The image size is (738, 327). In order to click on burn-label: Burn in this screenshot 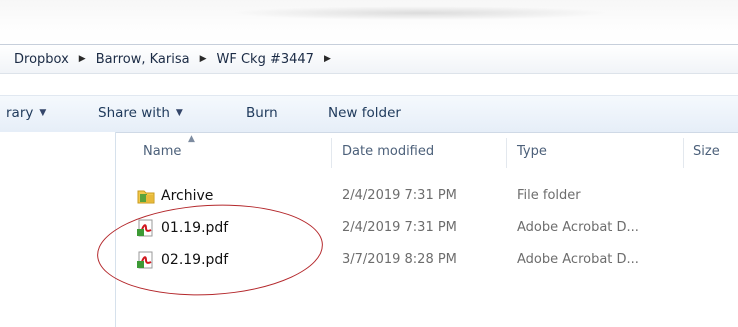, I will do `click(262, 113)`.